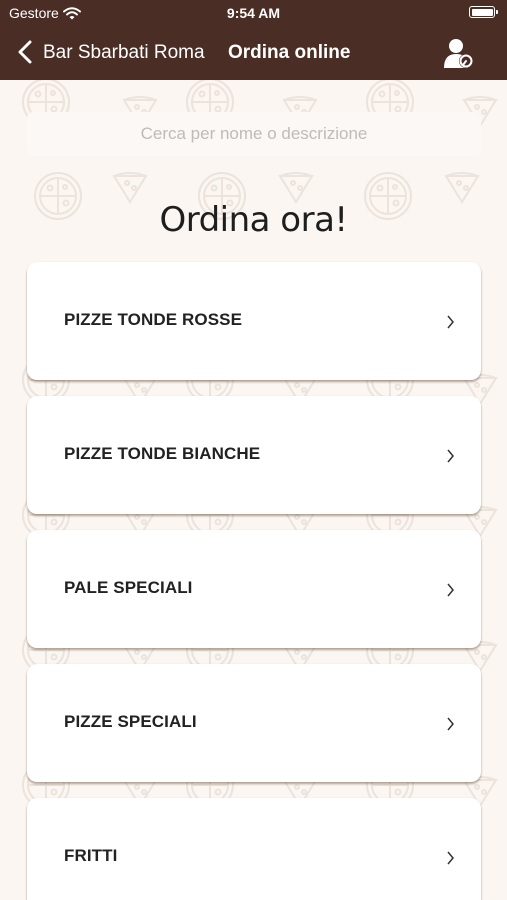 The image size is (507, 900). I want to click on status-bar: Gestore 9:54 AM, so click(253, 14).